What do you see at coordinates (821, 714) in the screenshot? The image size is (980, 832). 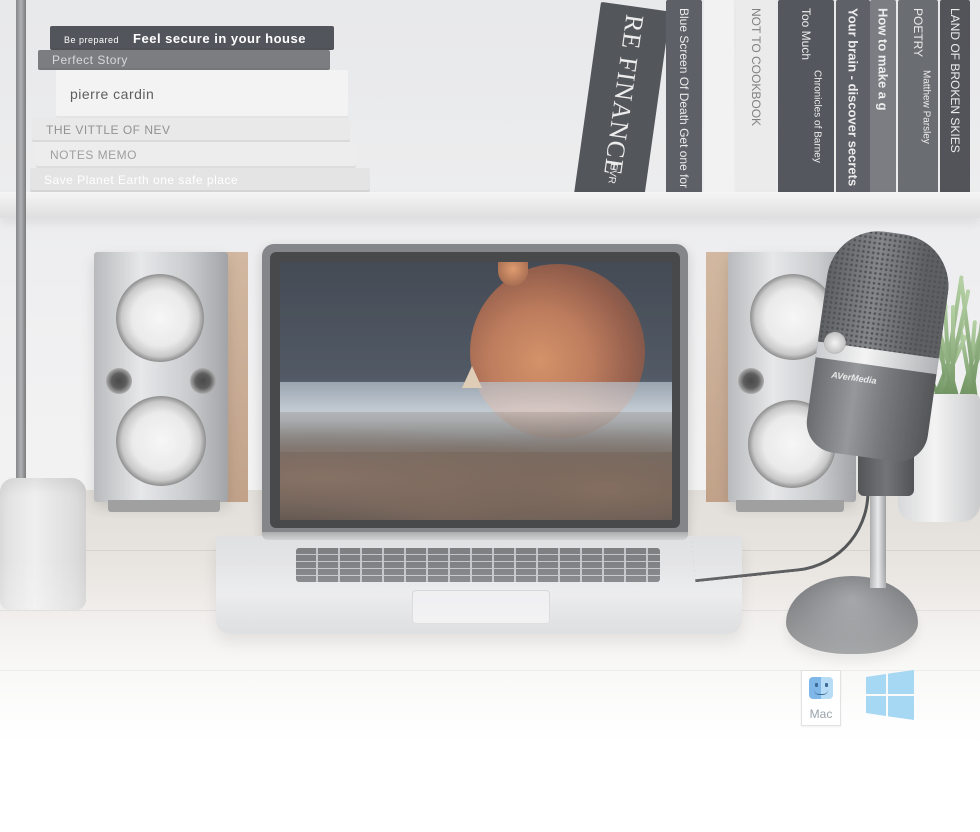 I see `mac-label: Mac` at bounding box center [821, 714].